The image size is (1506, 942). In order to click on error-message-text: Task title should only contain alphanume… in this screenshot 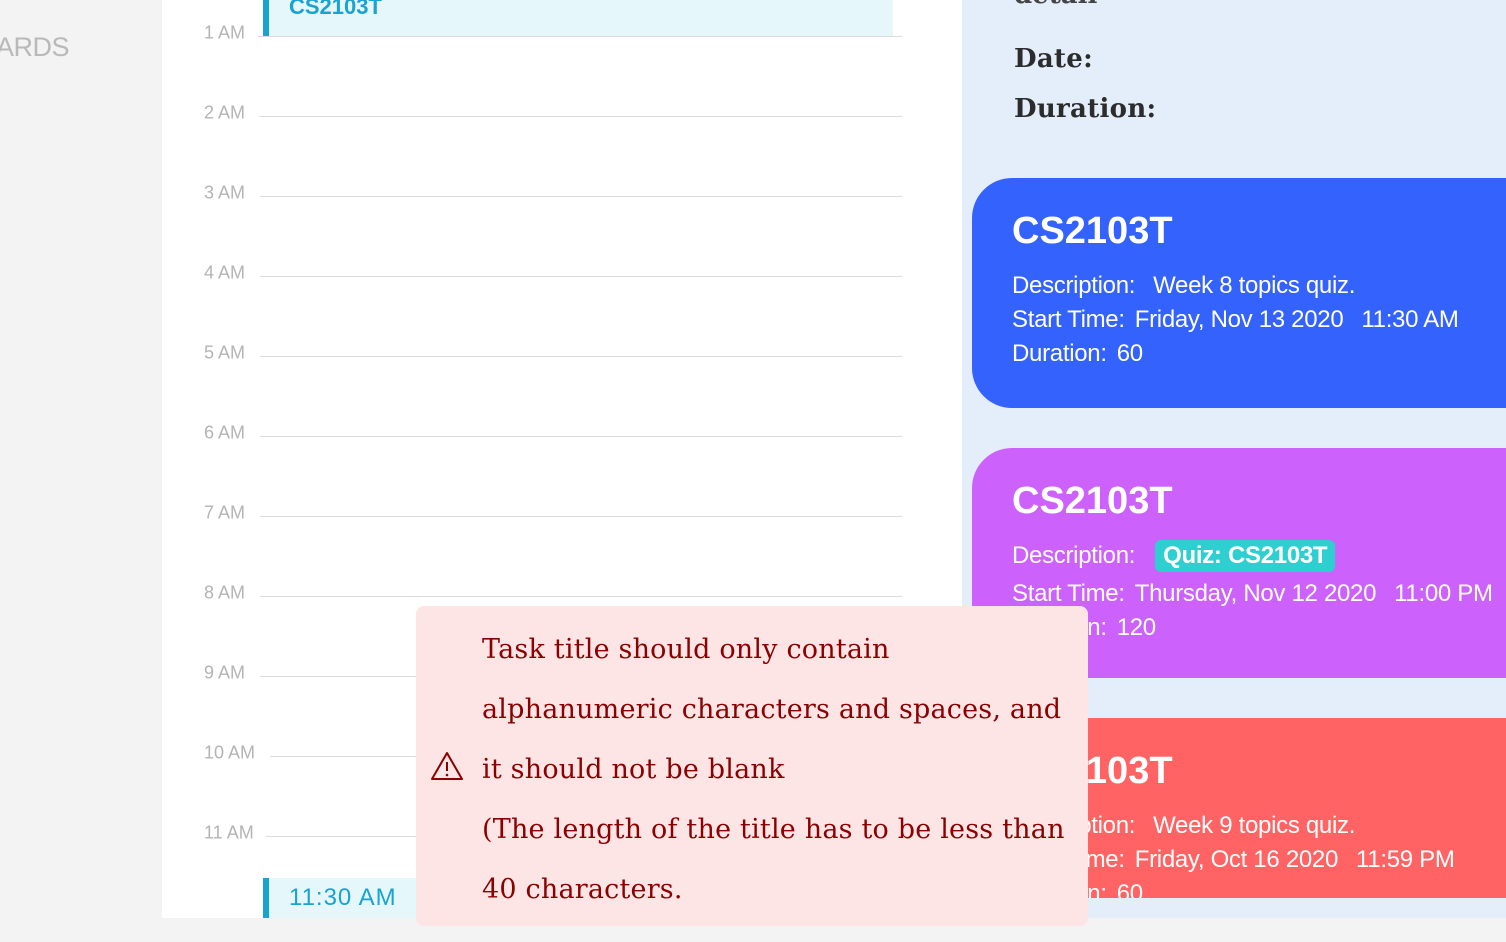, I will do `click(777, 770)`.